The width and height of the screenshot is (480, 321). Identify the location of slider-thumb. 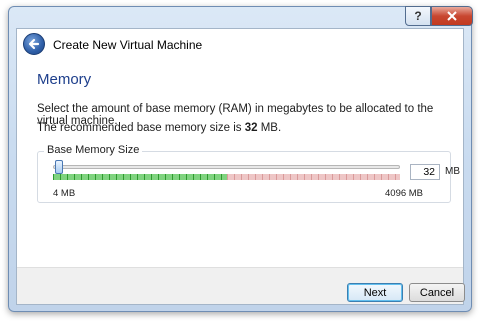
(59, 167).